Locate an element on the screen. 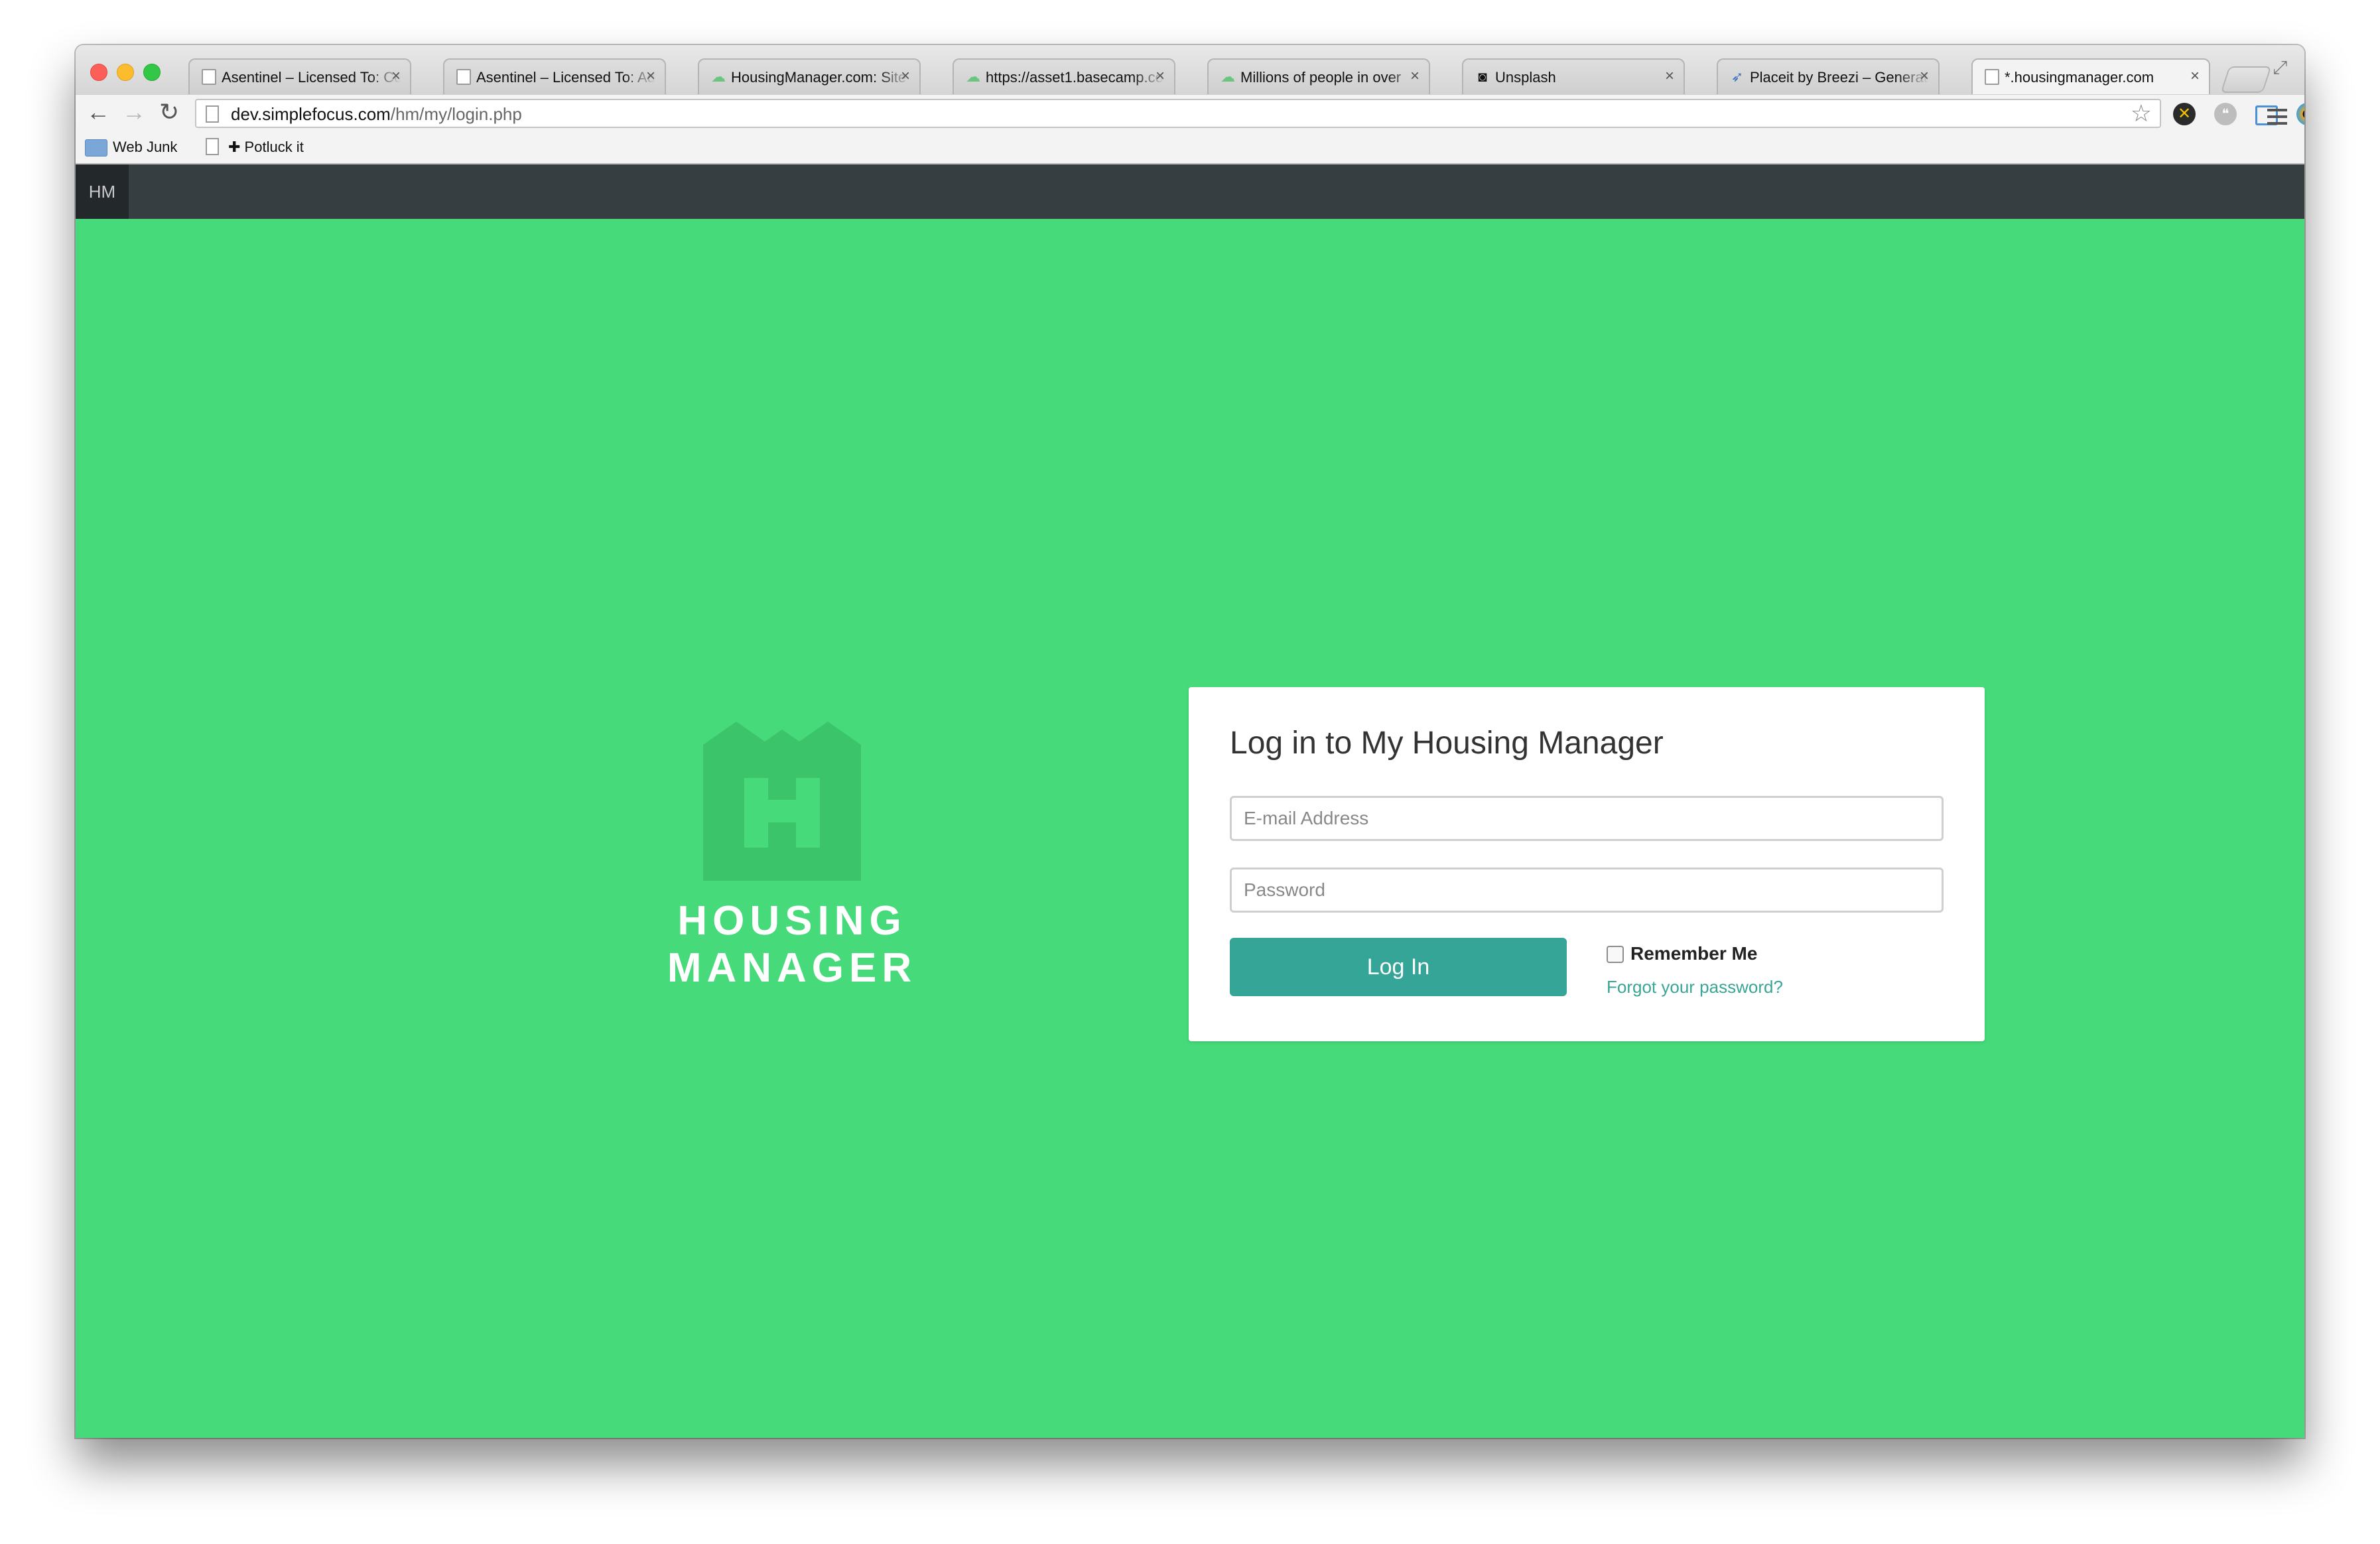 This screenshot has height=1544, width=2380. bookmark-potluck-it: ✚ Potluck it is located at coordinates (266, 147).